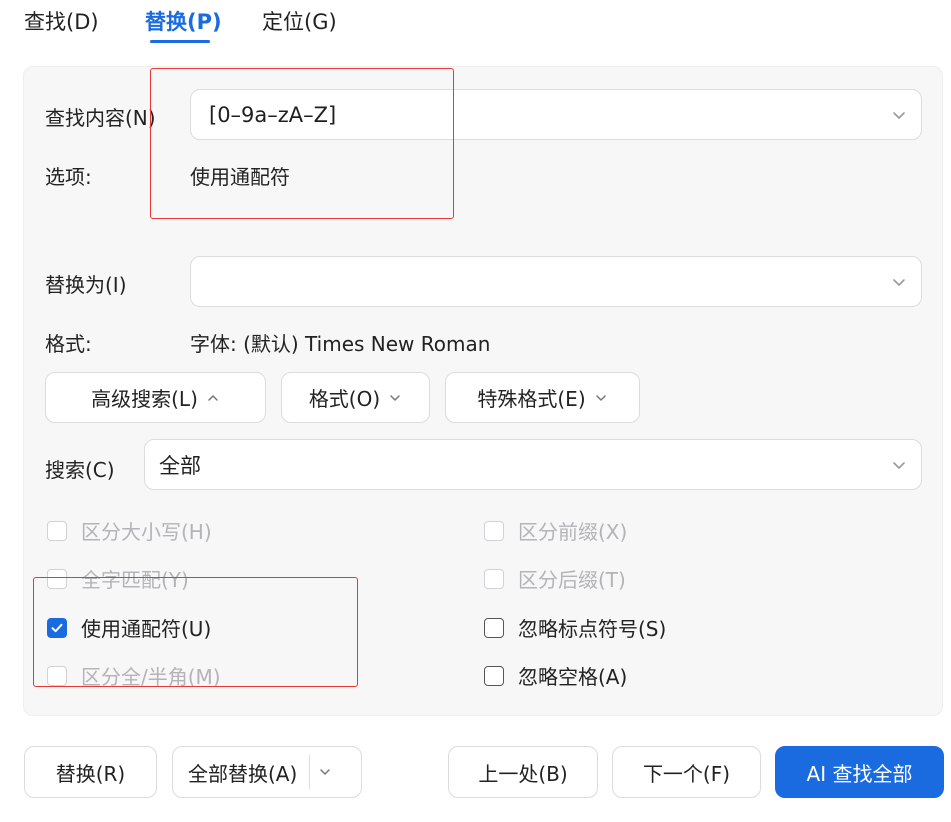  I want to click on format-button-label: 格式(O), so click(344, 399).